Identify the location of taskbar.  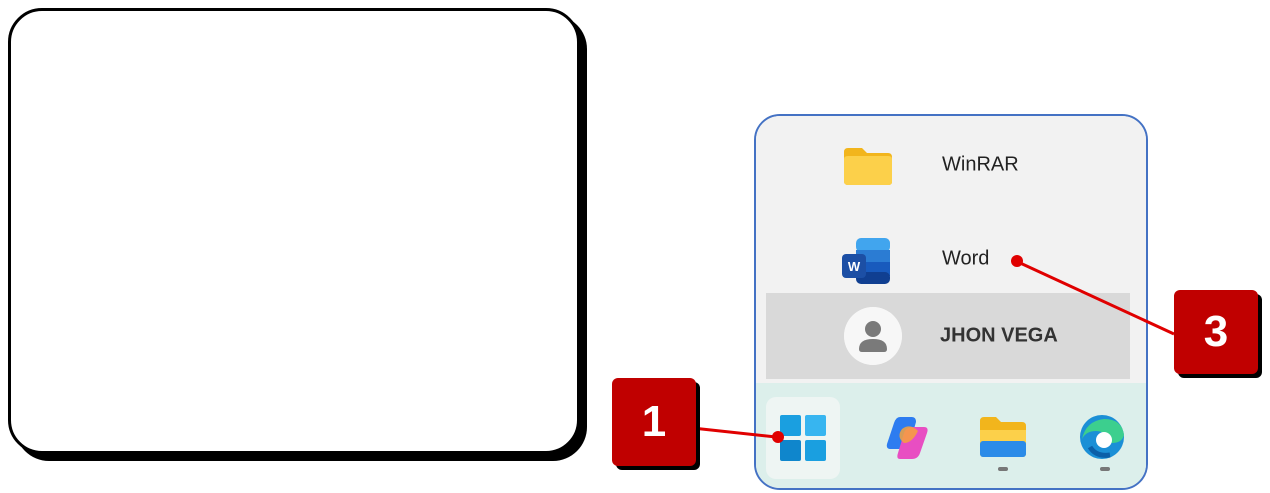
(951, 435).